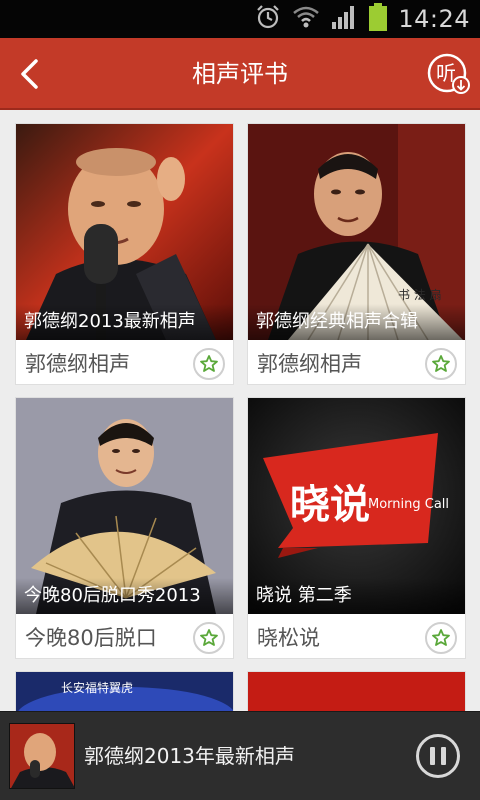  I want to click on pause-button, so click(438, 756).